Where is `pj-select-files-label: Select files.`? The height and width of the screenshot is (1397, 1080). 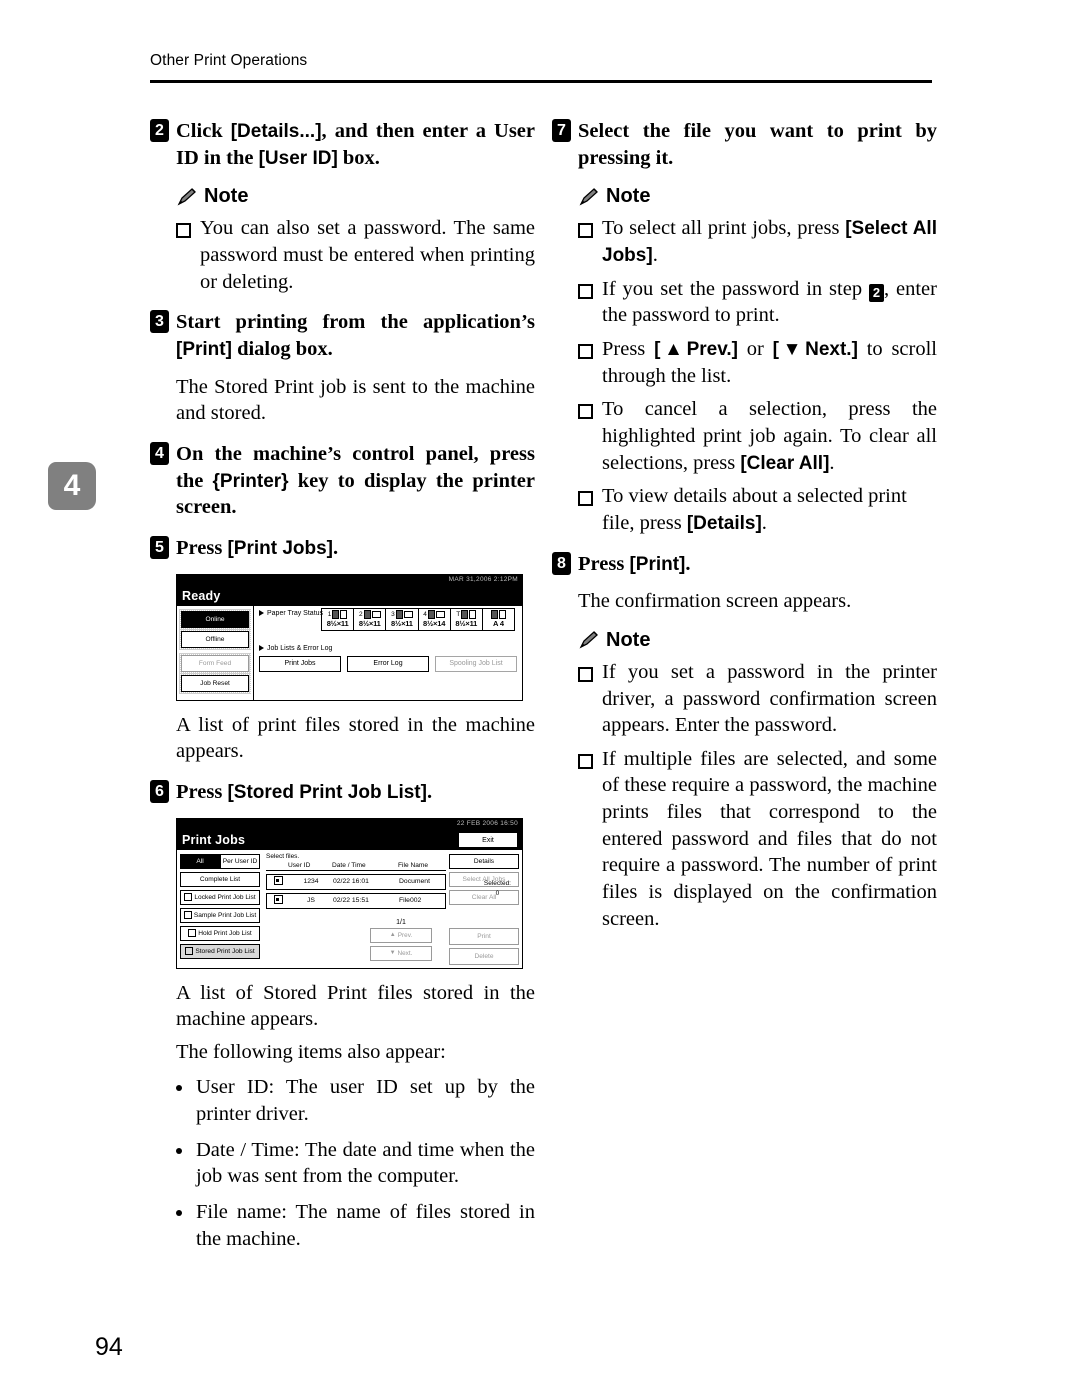 pj-select-files-label: Select files. is located at coordinates (283, 856).